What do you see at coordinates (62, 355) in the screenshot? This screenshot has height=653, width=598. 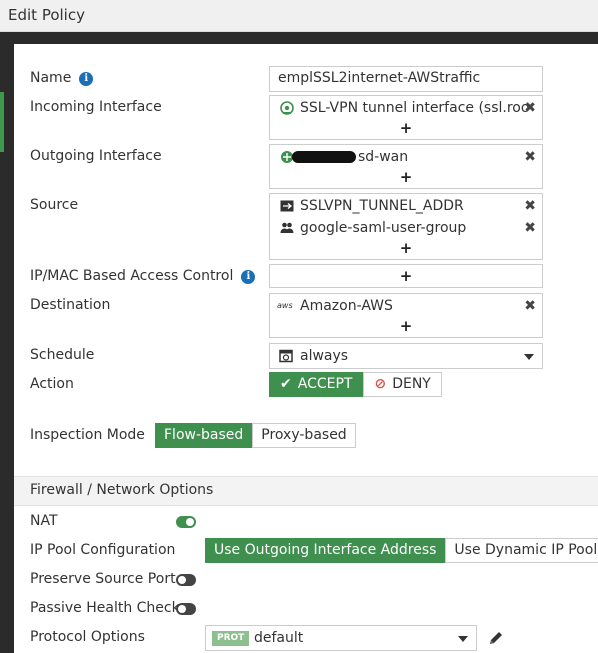 I see `schedule-label: Schedule` at bounding box center [62, 355].